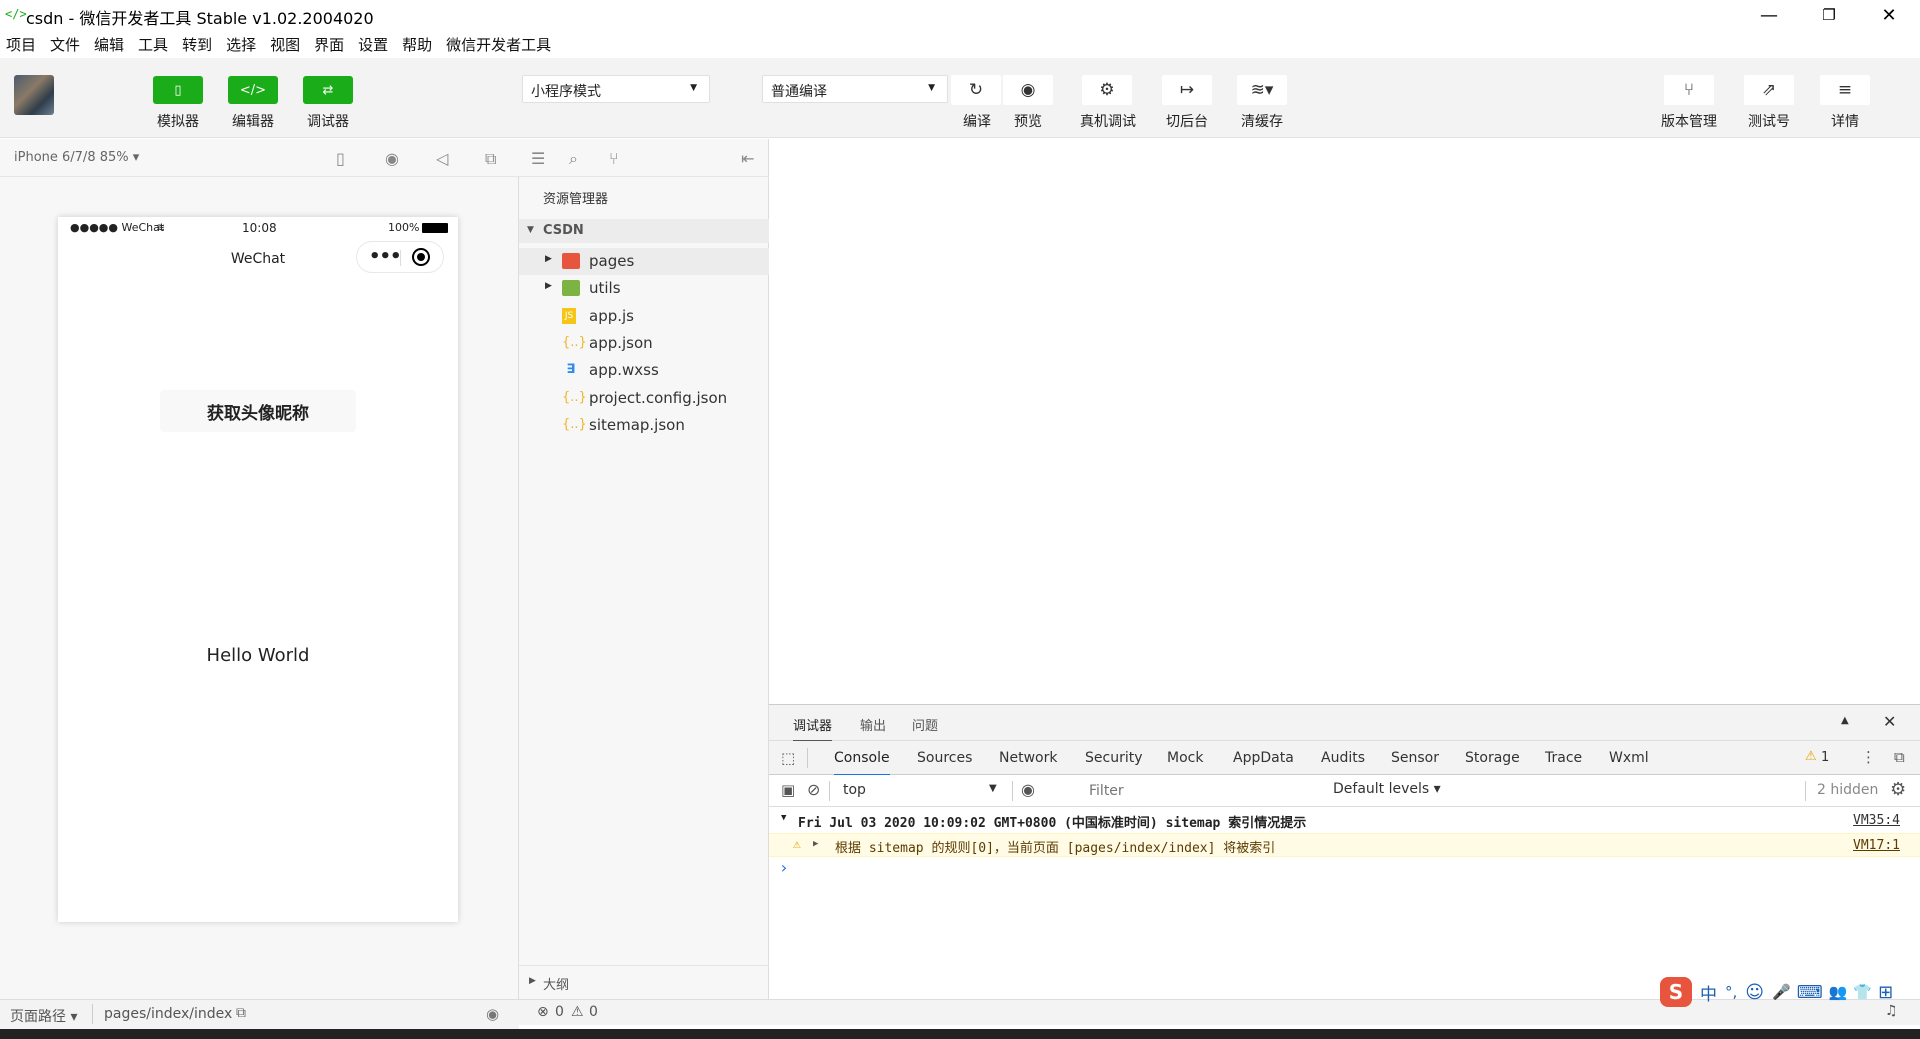 Image resolution: width=1920 pixels, height=1039 pixels. I want to click on dock-icon: ⧉, so click(1899, 757).